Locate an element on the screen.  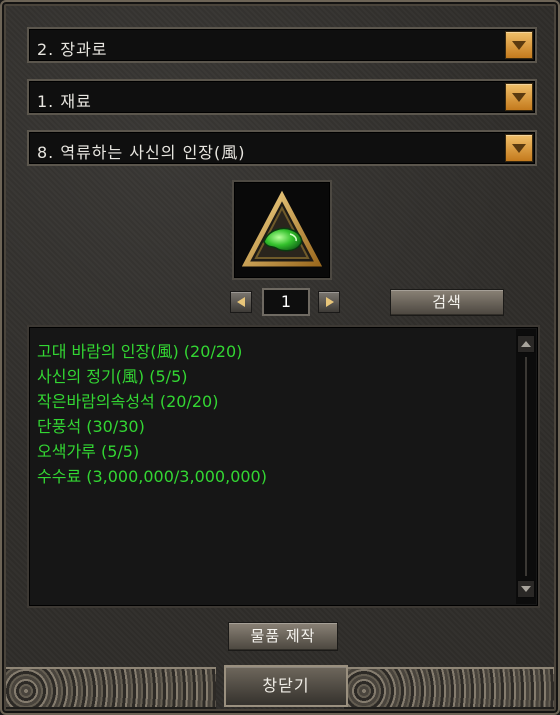
arrow-right-icon is located at coordinates (330, 302).